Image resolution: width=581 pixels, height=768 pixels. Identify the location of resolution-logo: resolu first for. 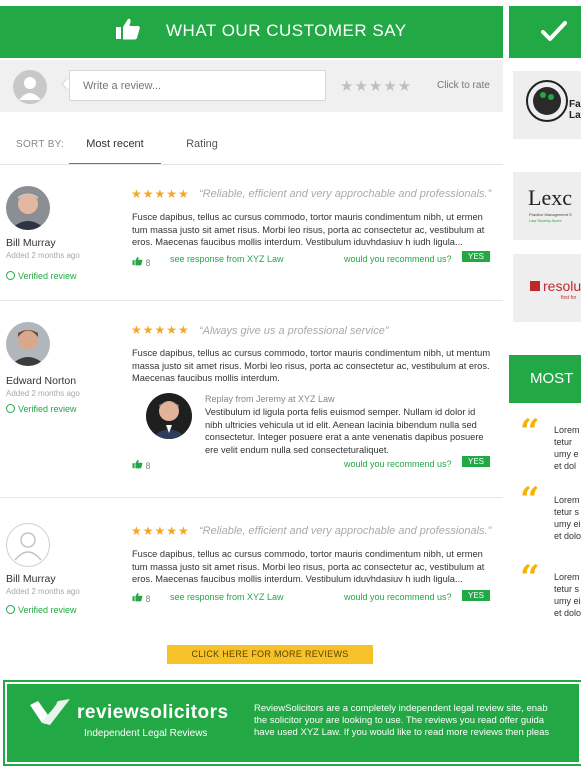
(547, 288).